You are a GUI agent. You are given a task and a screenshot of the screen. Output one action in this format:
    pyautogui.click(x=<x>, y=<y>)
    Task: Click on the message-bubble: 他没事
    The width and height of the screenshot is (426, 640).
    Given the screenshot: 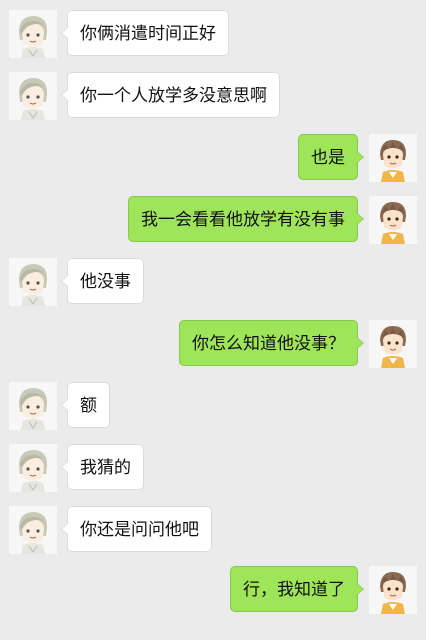 What is the action you would take?
    pyautogui.click(x=102, y=281)
    